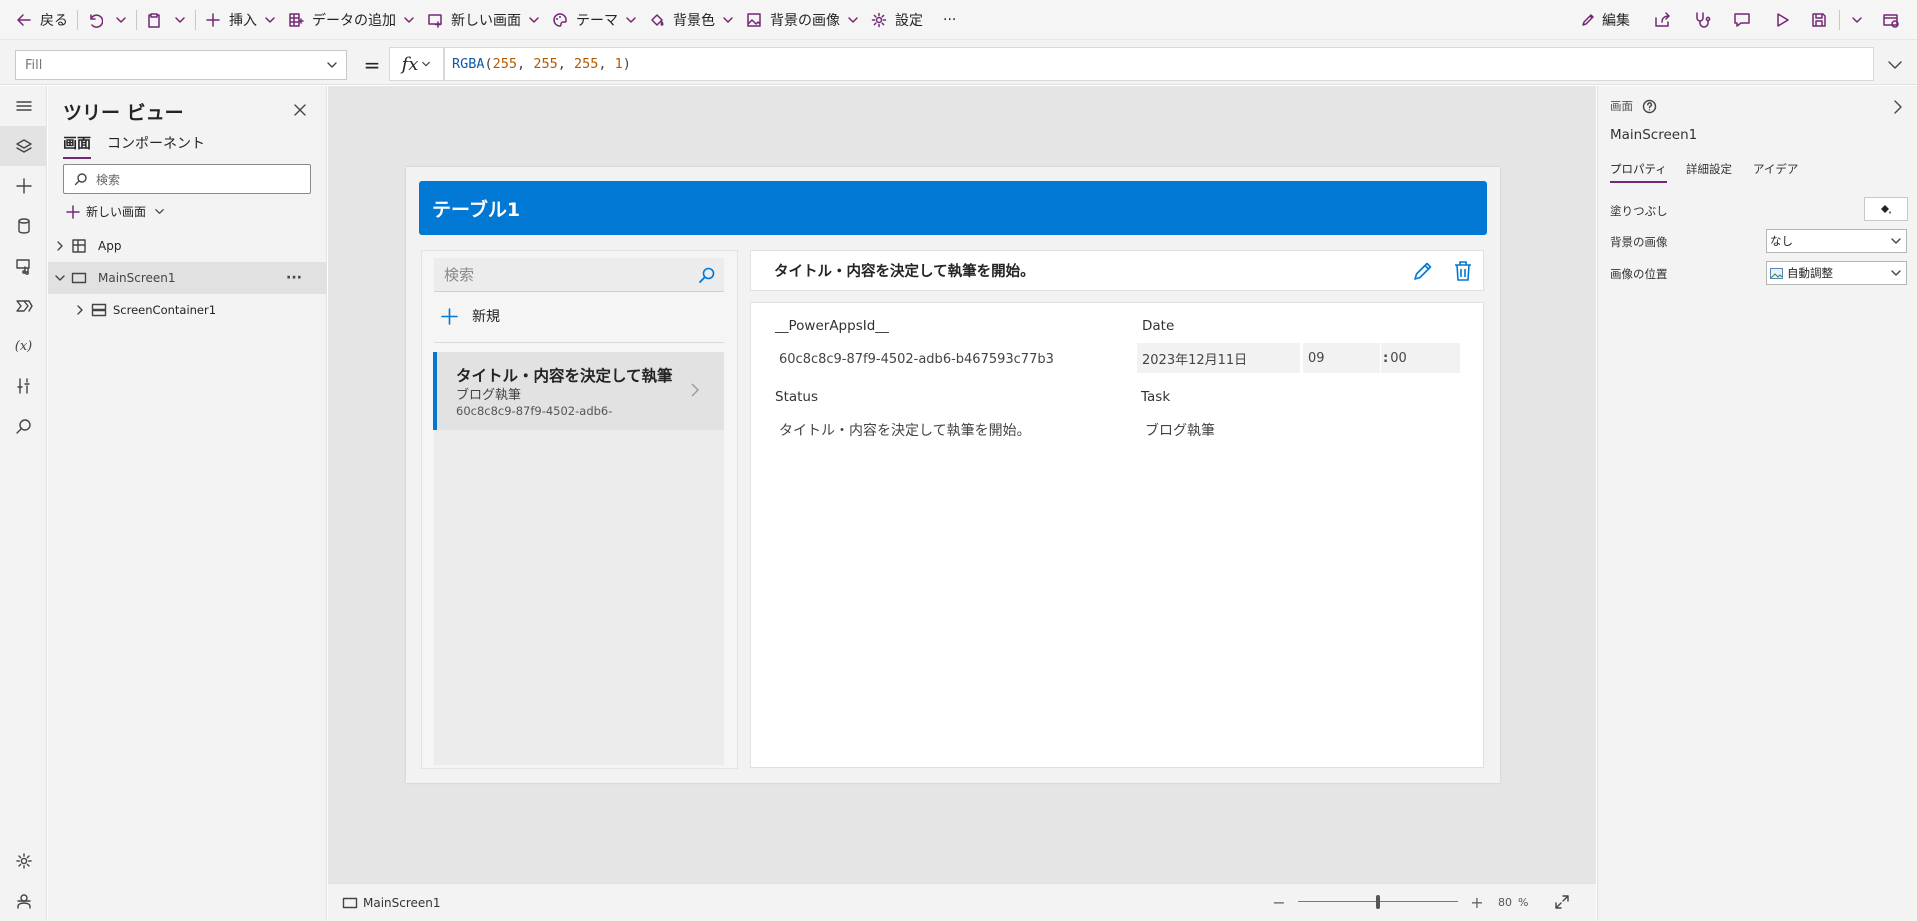  What do you see at coordinates (579, 275) in the screenshot?
I see `gallery-search-input: 検索` at bounding box center [579, 275].